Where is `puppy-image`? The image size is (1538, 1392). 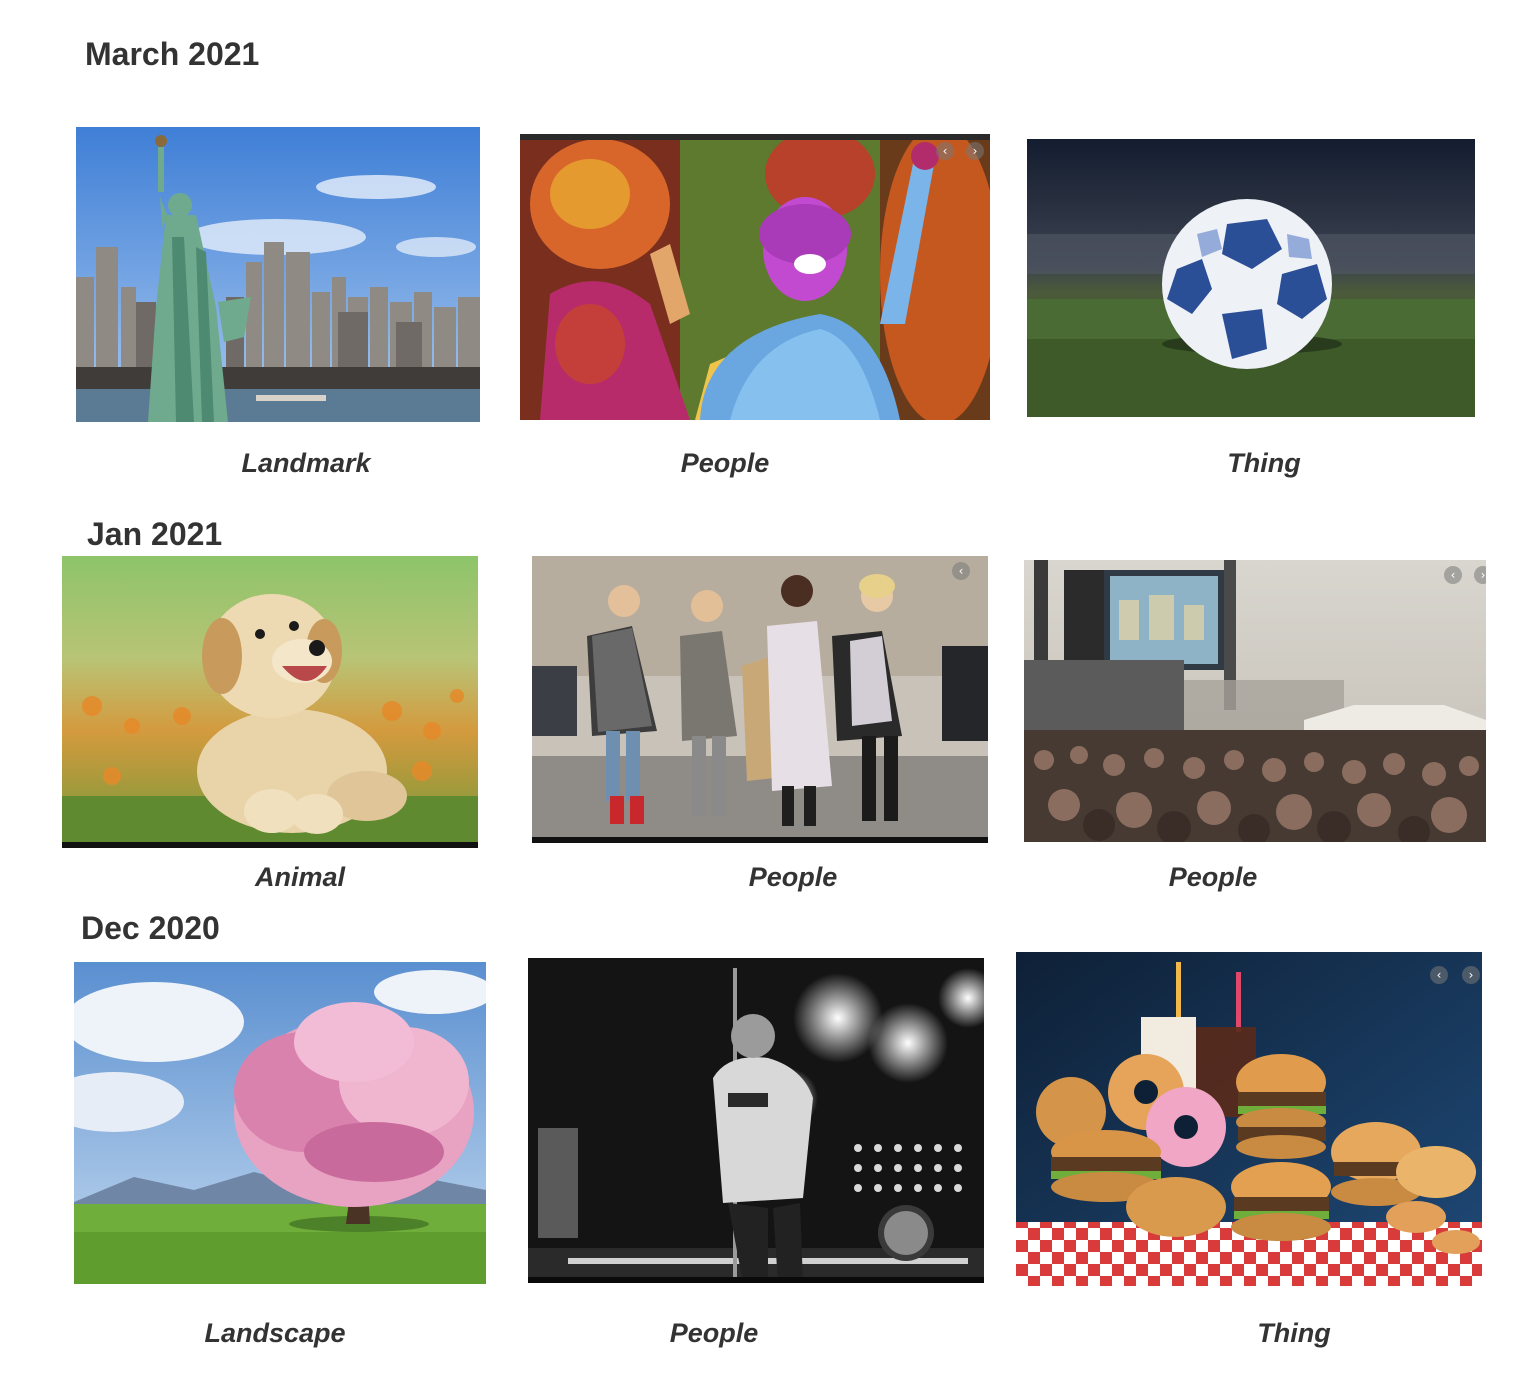
puppy-image is located at coordinates (270, 702).